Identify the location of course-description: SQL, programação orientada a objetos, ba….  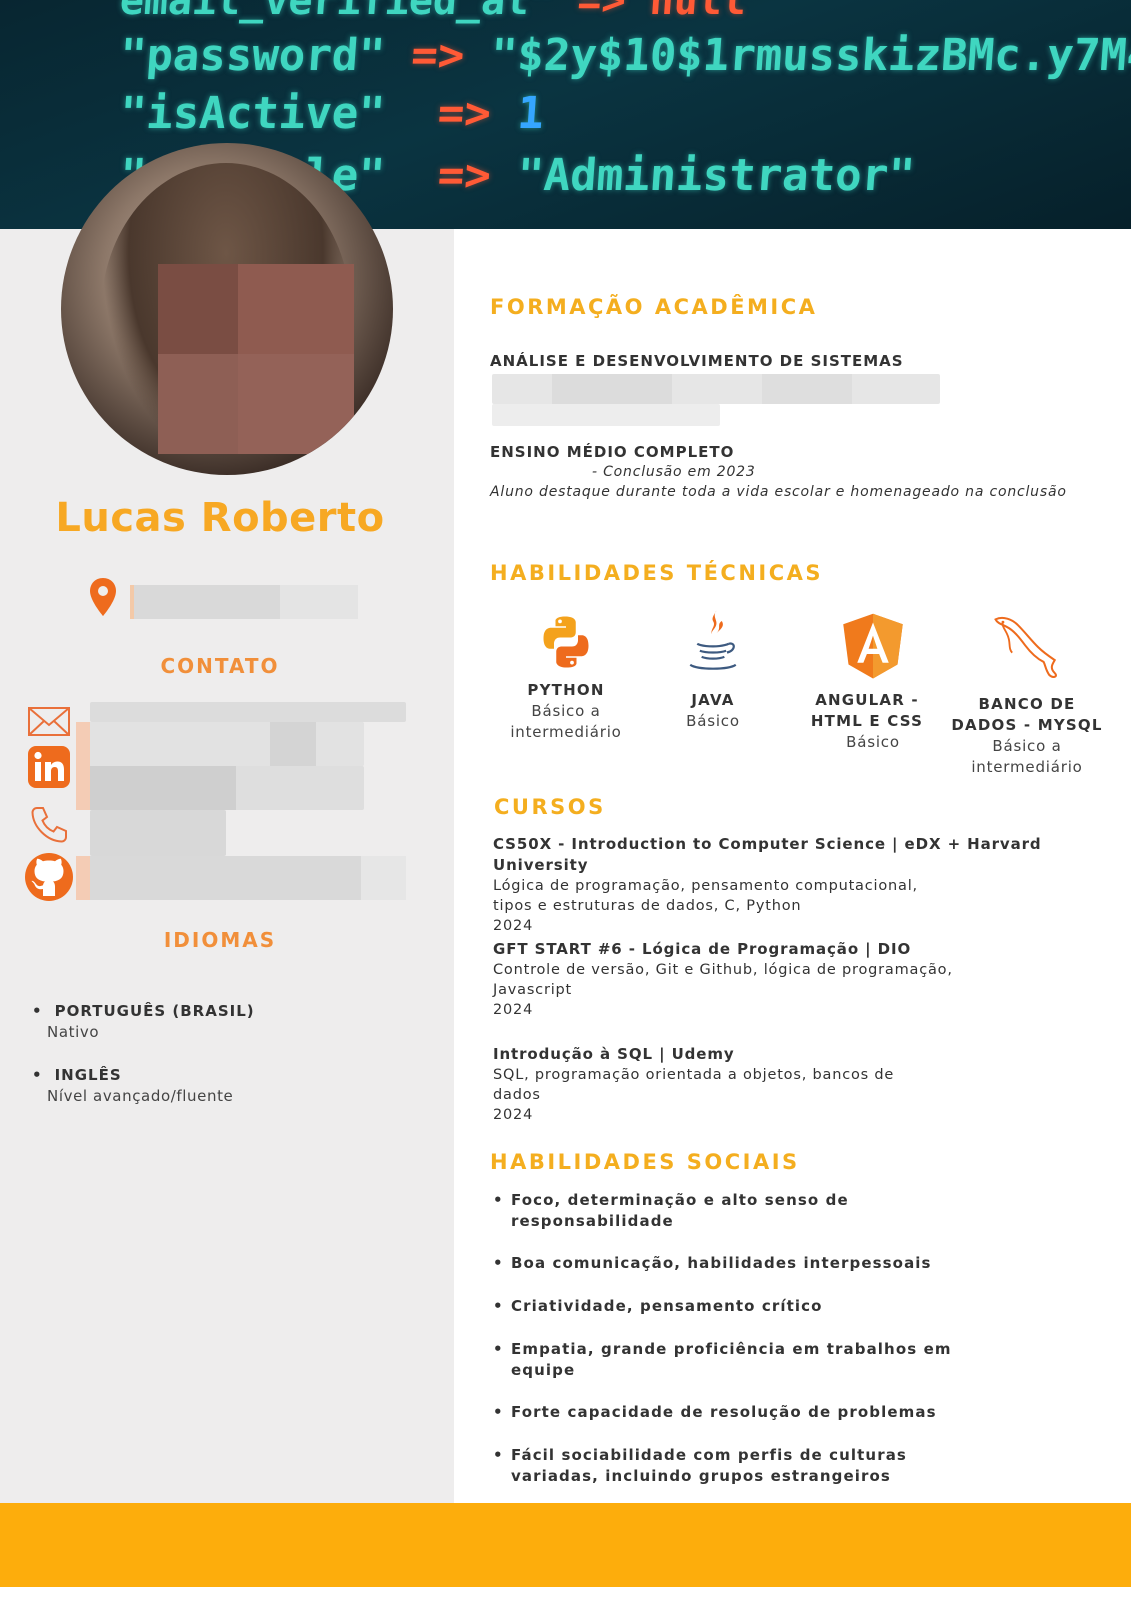
(694, 1085).